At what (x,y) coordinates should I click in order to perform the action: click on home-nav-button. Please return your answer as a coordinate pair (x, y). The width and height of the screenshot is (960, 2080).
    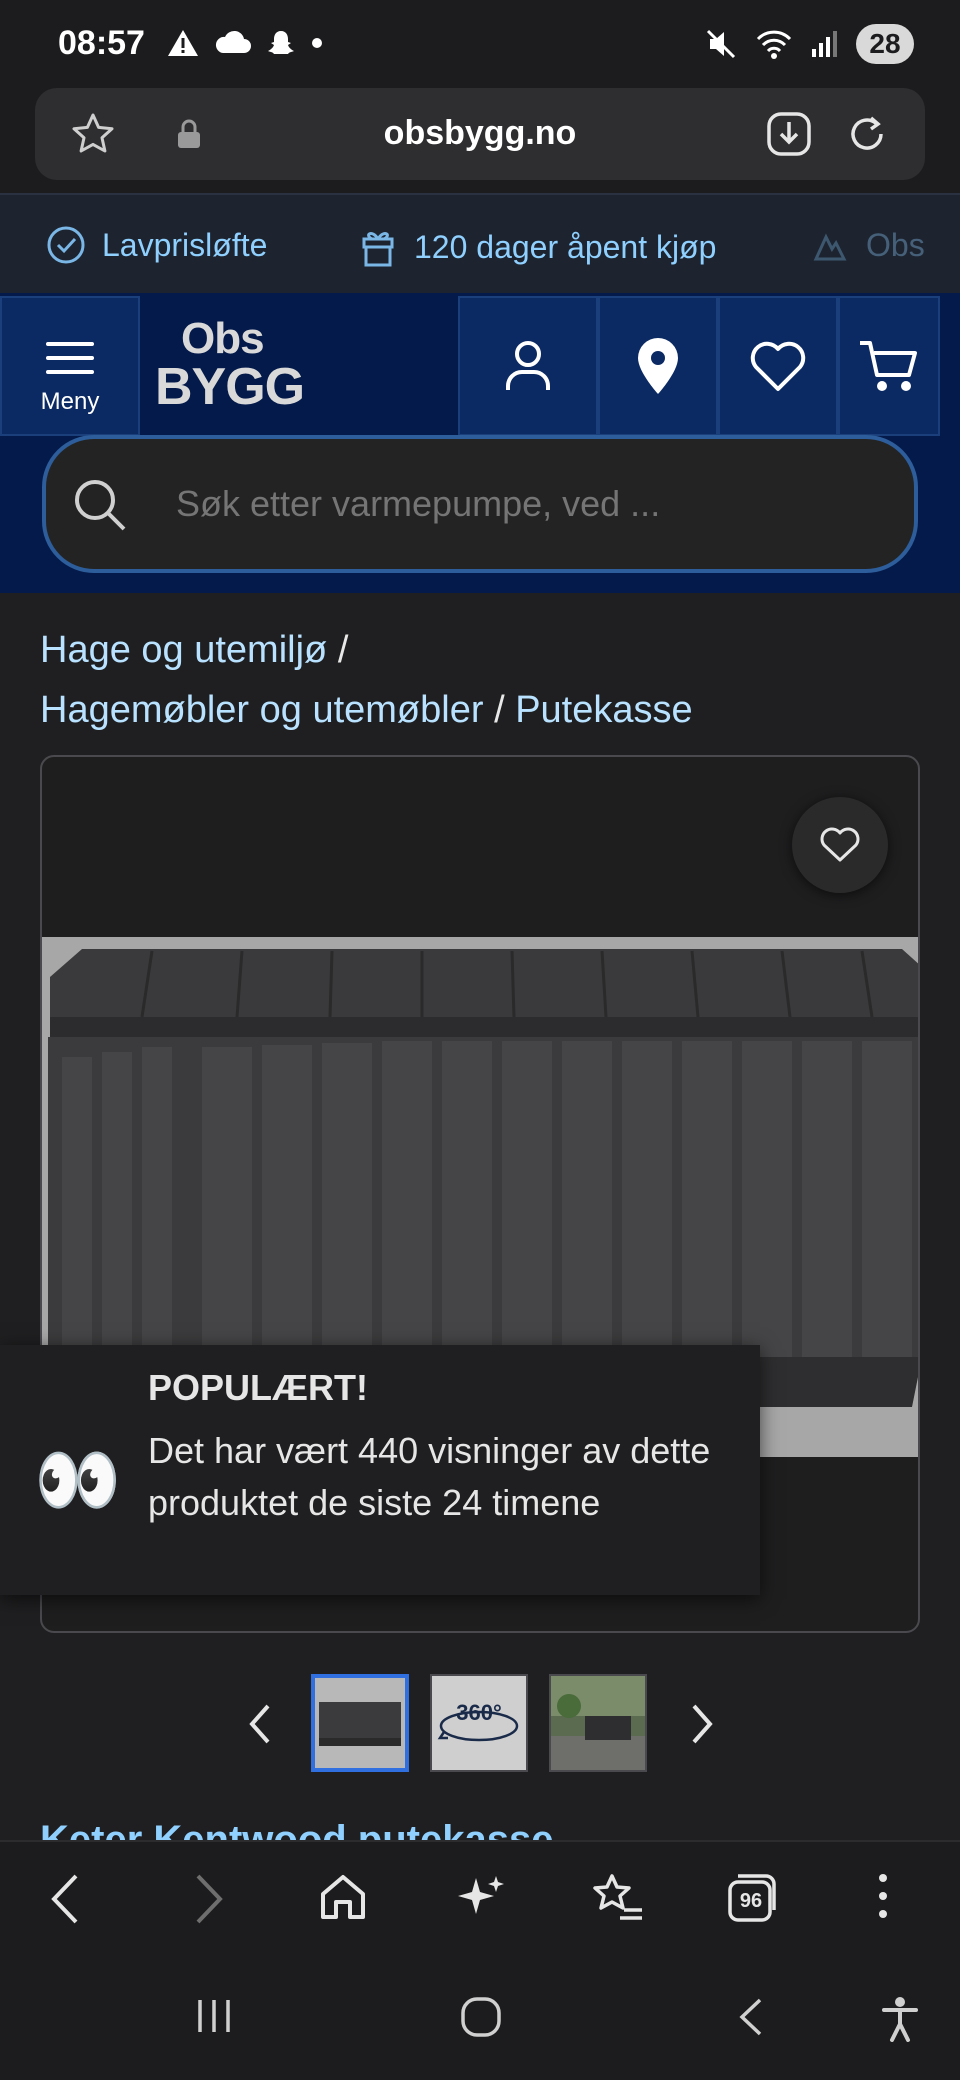
    Looking at the image, I should click on (481, 2019).